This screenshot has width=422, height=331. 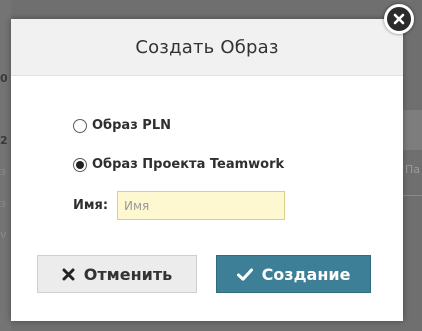 What do you see at coordinates (91, 205) in the screenshot?
I see `name-label: Имя:` at bounding box center [91, 205].